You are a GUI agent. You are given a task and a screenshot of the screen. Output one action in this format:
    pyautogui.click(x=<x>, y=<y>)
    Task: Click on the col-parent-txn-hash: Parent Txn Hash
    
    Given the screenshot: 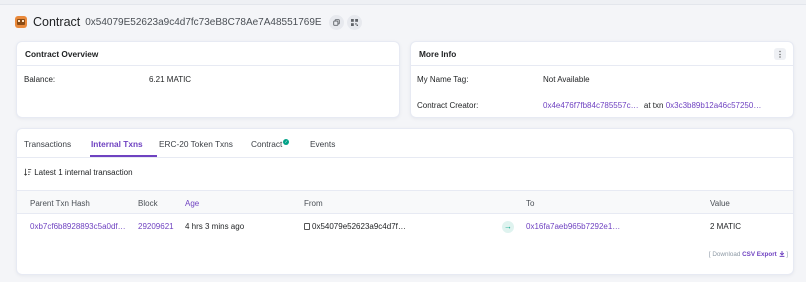 What is the action you would take?
    pyautogui.click(x=60, y=203)
    